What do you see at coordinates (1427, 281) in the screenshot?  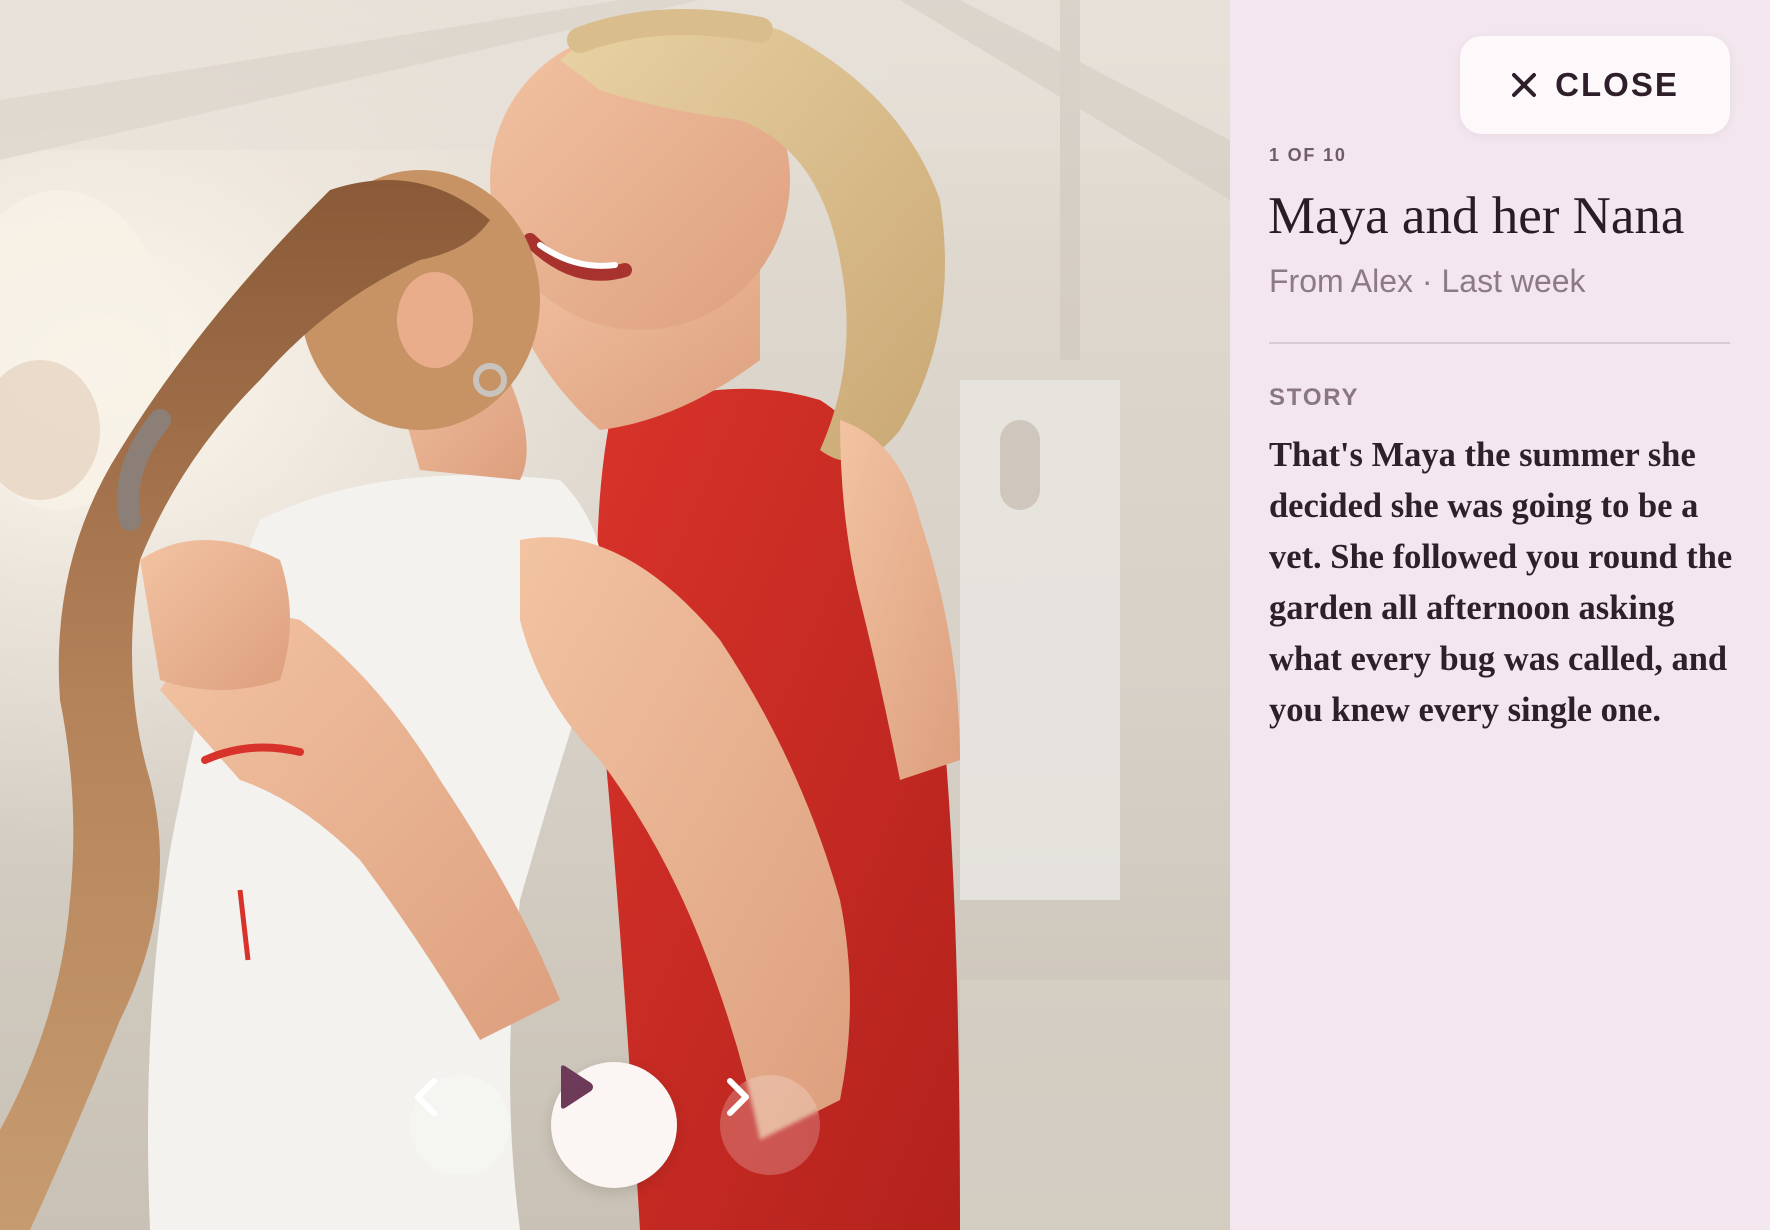 I see `photo-meta: From Alex · Last week` at bounding box center [1427, 281].